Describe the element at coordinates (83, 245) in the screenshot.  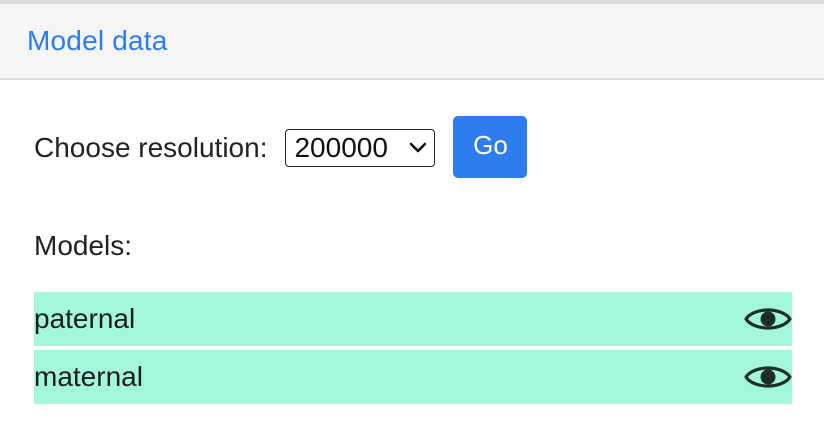
I see `models-label: Models:` at that location.